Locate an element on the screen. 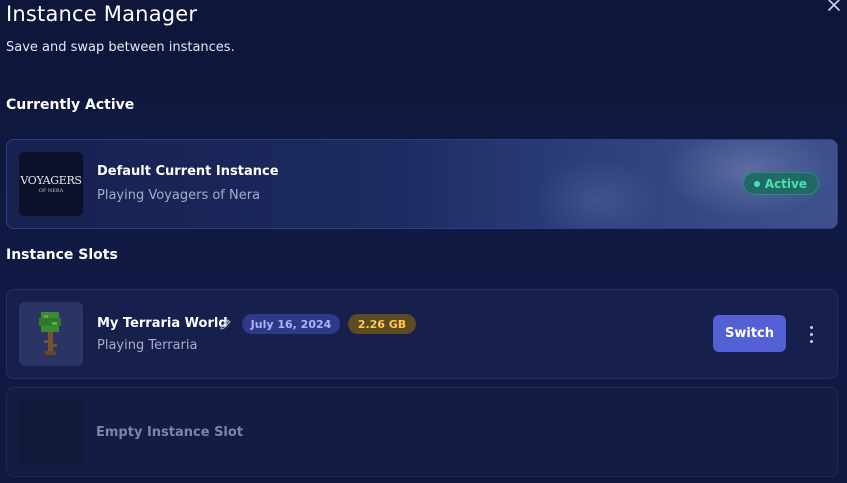 The height and width of the screenshot is (483, 847). empty-slot-label: Empty Instance Slot is located at coordinates (170, 432).